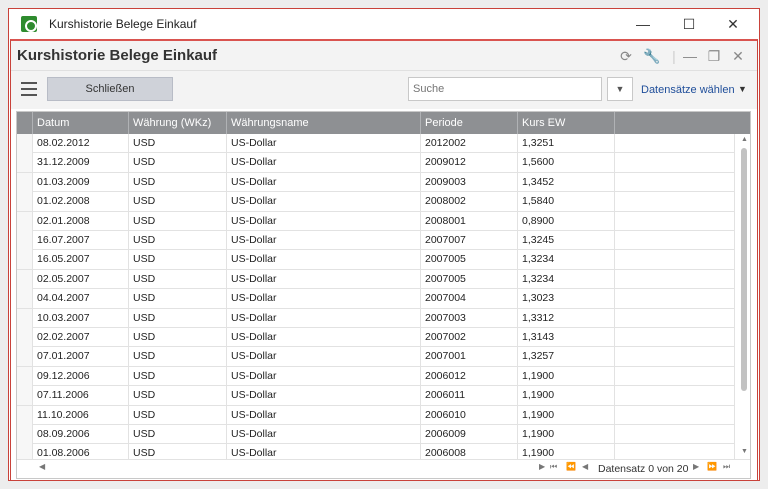 This screenshot has height=489, width=768. What do you see at coordinates (324, 123) in the screenshot?
I see `column-header-waehrungsname: Währungsname` at bounding box center [324, 123].